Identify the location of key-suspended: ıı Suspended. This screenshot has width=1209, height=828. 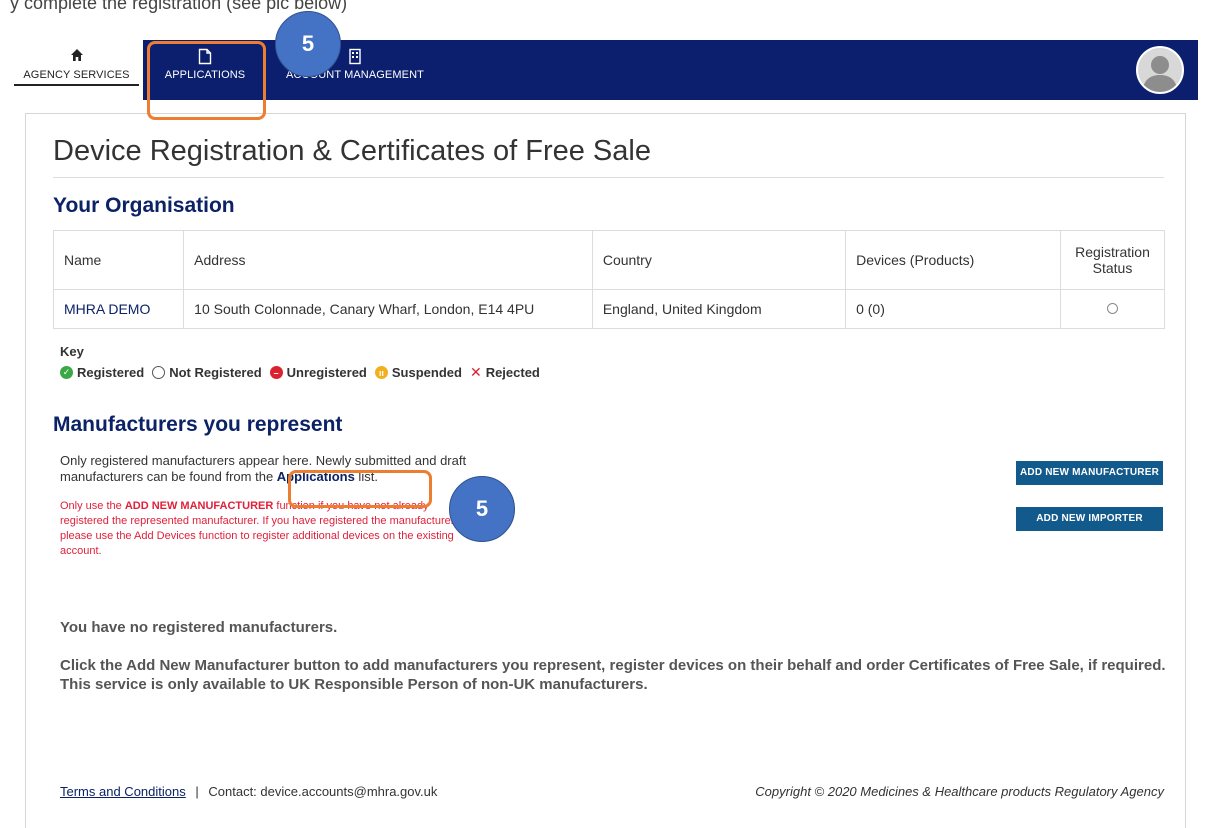
(418, 372).